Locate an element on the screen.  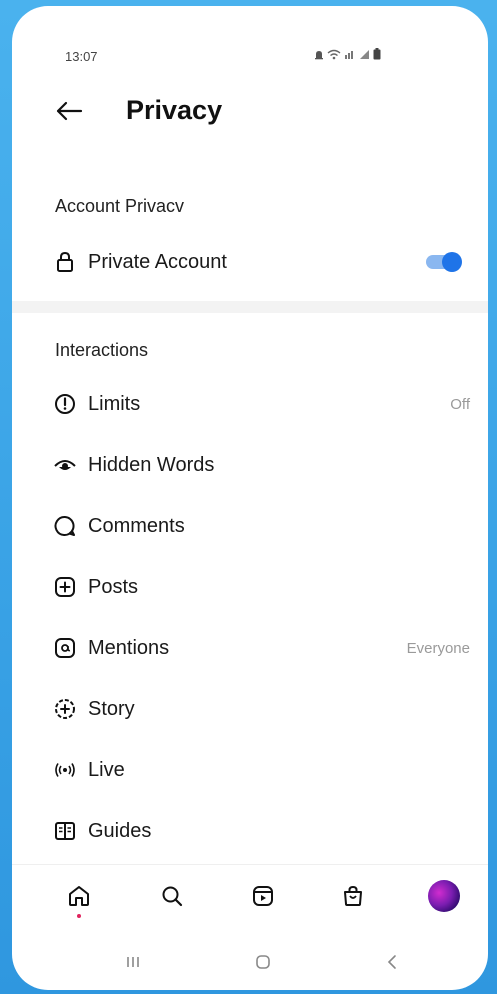
back-nav-button is located at coordinates (392, 962).